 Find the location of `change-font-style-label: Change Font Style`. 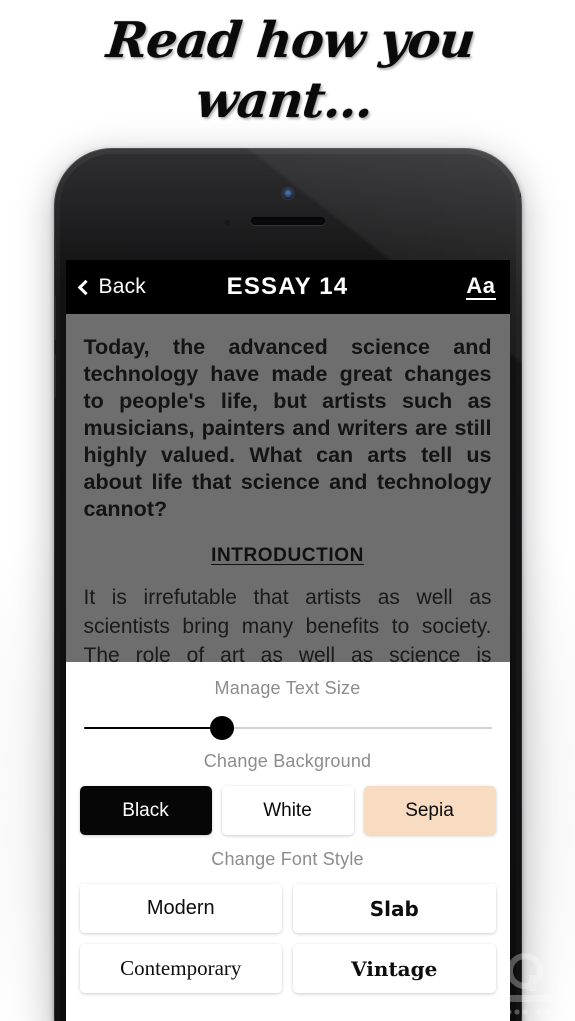

change-font-style-label: Change Font Style is located at coordinates (287, 859).